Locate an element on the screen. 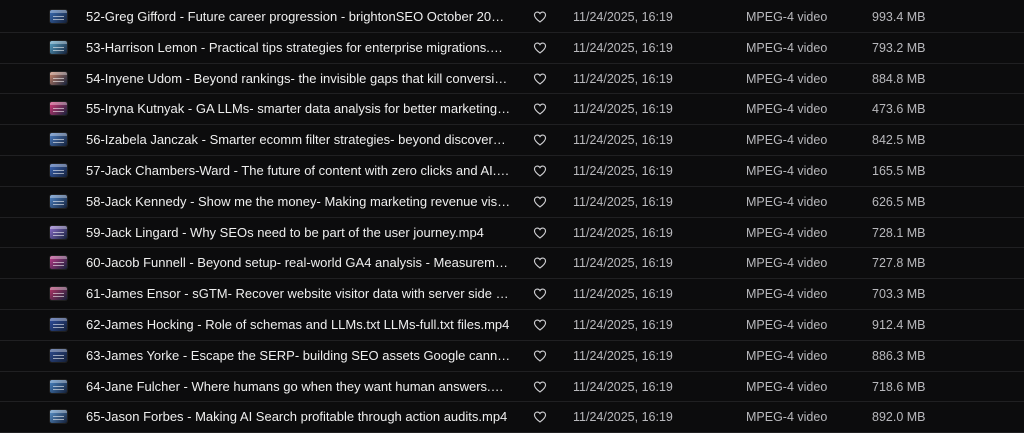 This screenshot has height=433, width=1024. file-size: 473.6 MB is located at coordinates (899, 109).